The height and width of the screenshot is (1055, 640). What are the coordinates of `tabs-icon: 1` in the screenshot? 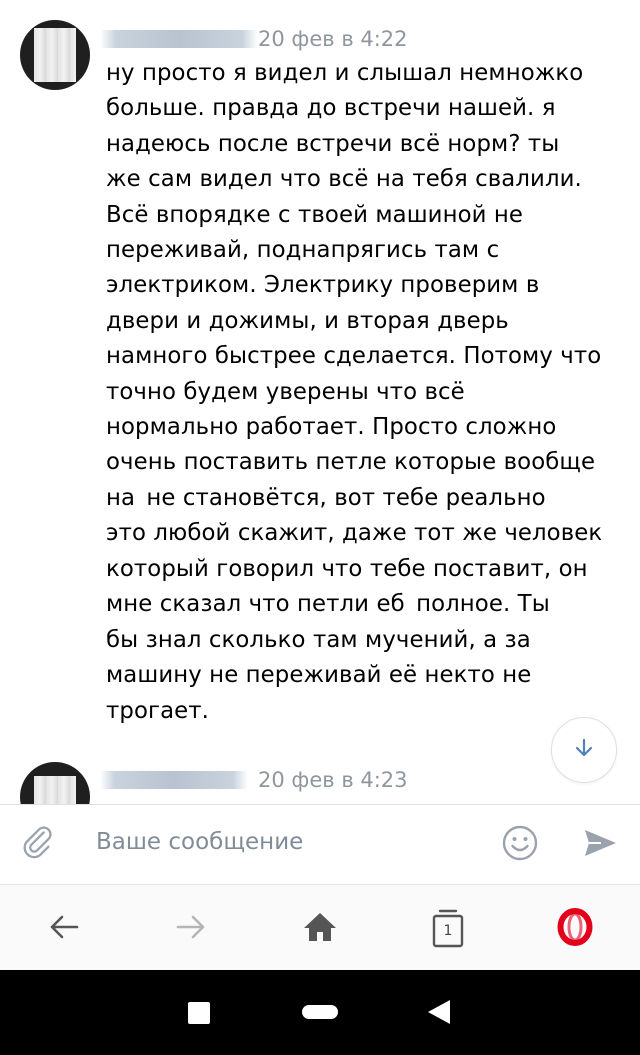 It's located at (448, 929).